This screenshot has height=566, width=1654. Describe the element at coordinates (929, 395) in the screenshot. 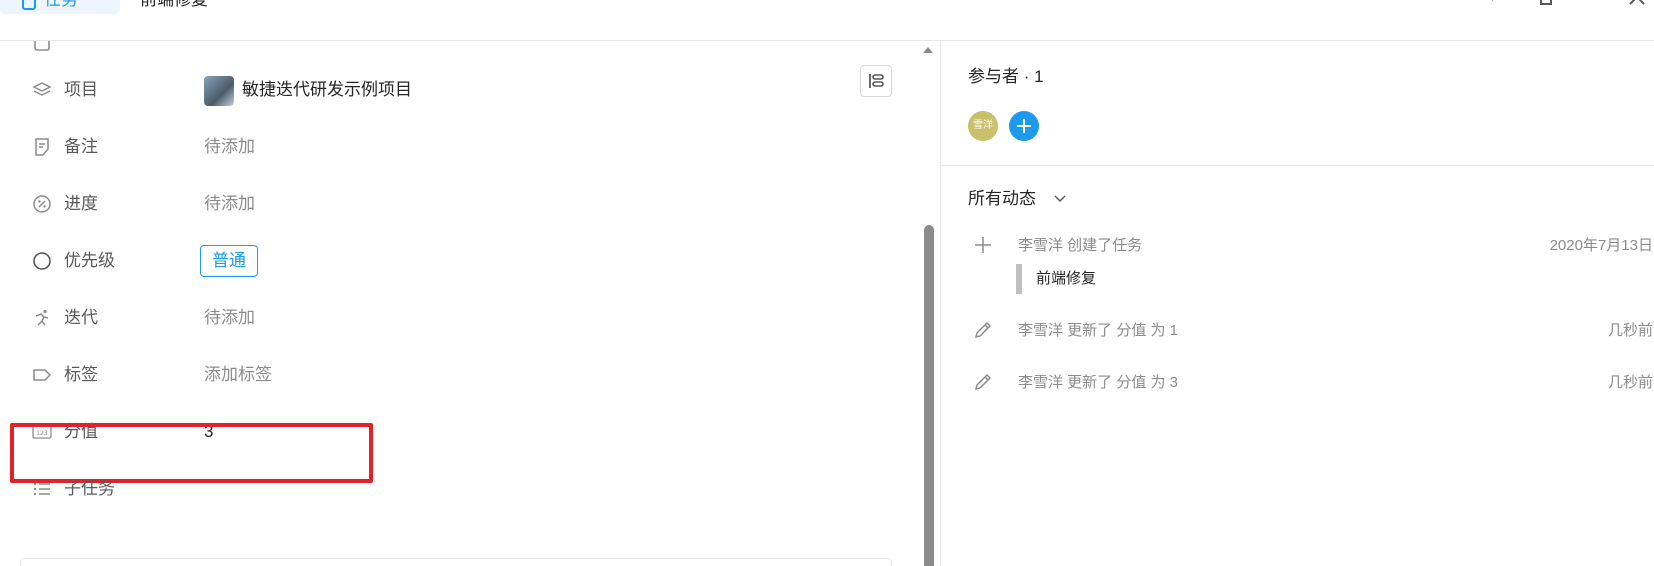

I see `scrollbar-thumb` at that location.